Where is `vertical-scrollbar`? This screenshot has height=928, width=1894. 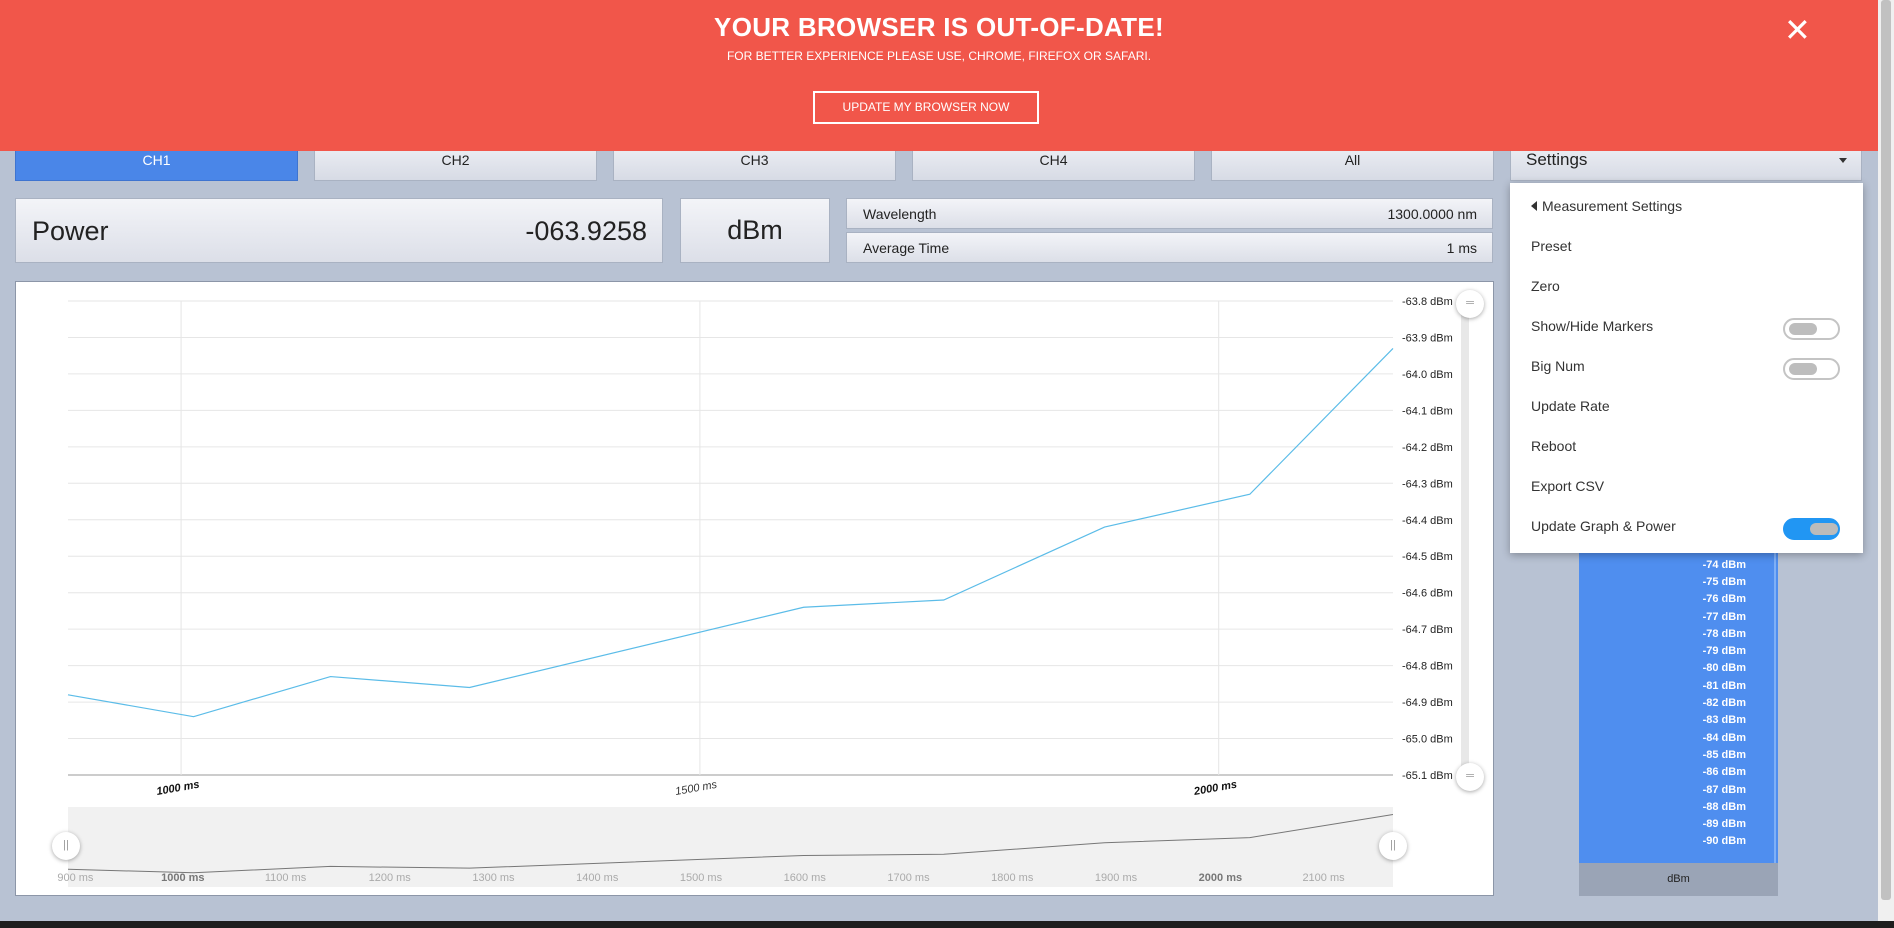 vertical-scrollbar is located at coordinates (1886, 460).